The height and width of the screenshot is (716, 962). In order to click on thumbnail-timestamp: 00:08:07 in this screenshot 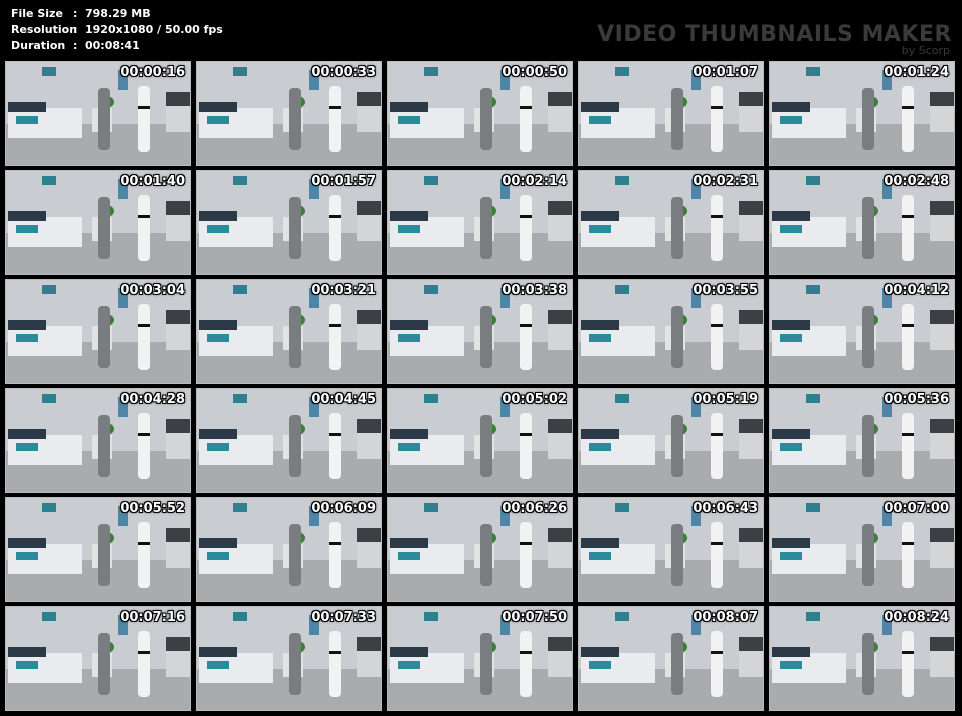, I will do `click(725, 617)`.